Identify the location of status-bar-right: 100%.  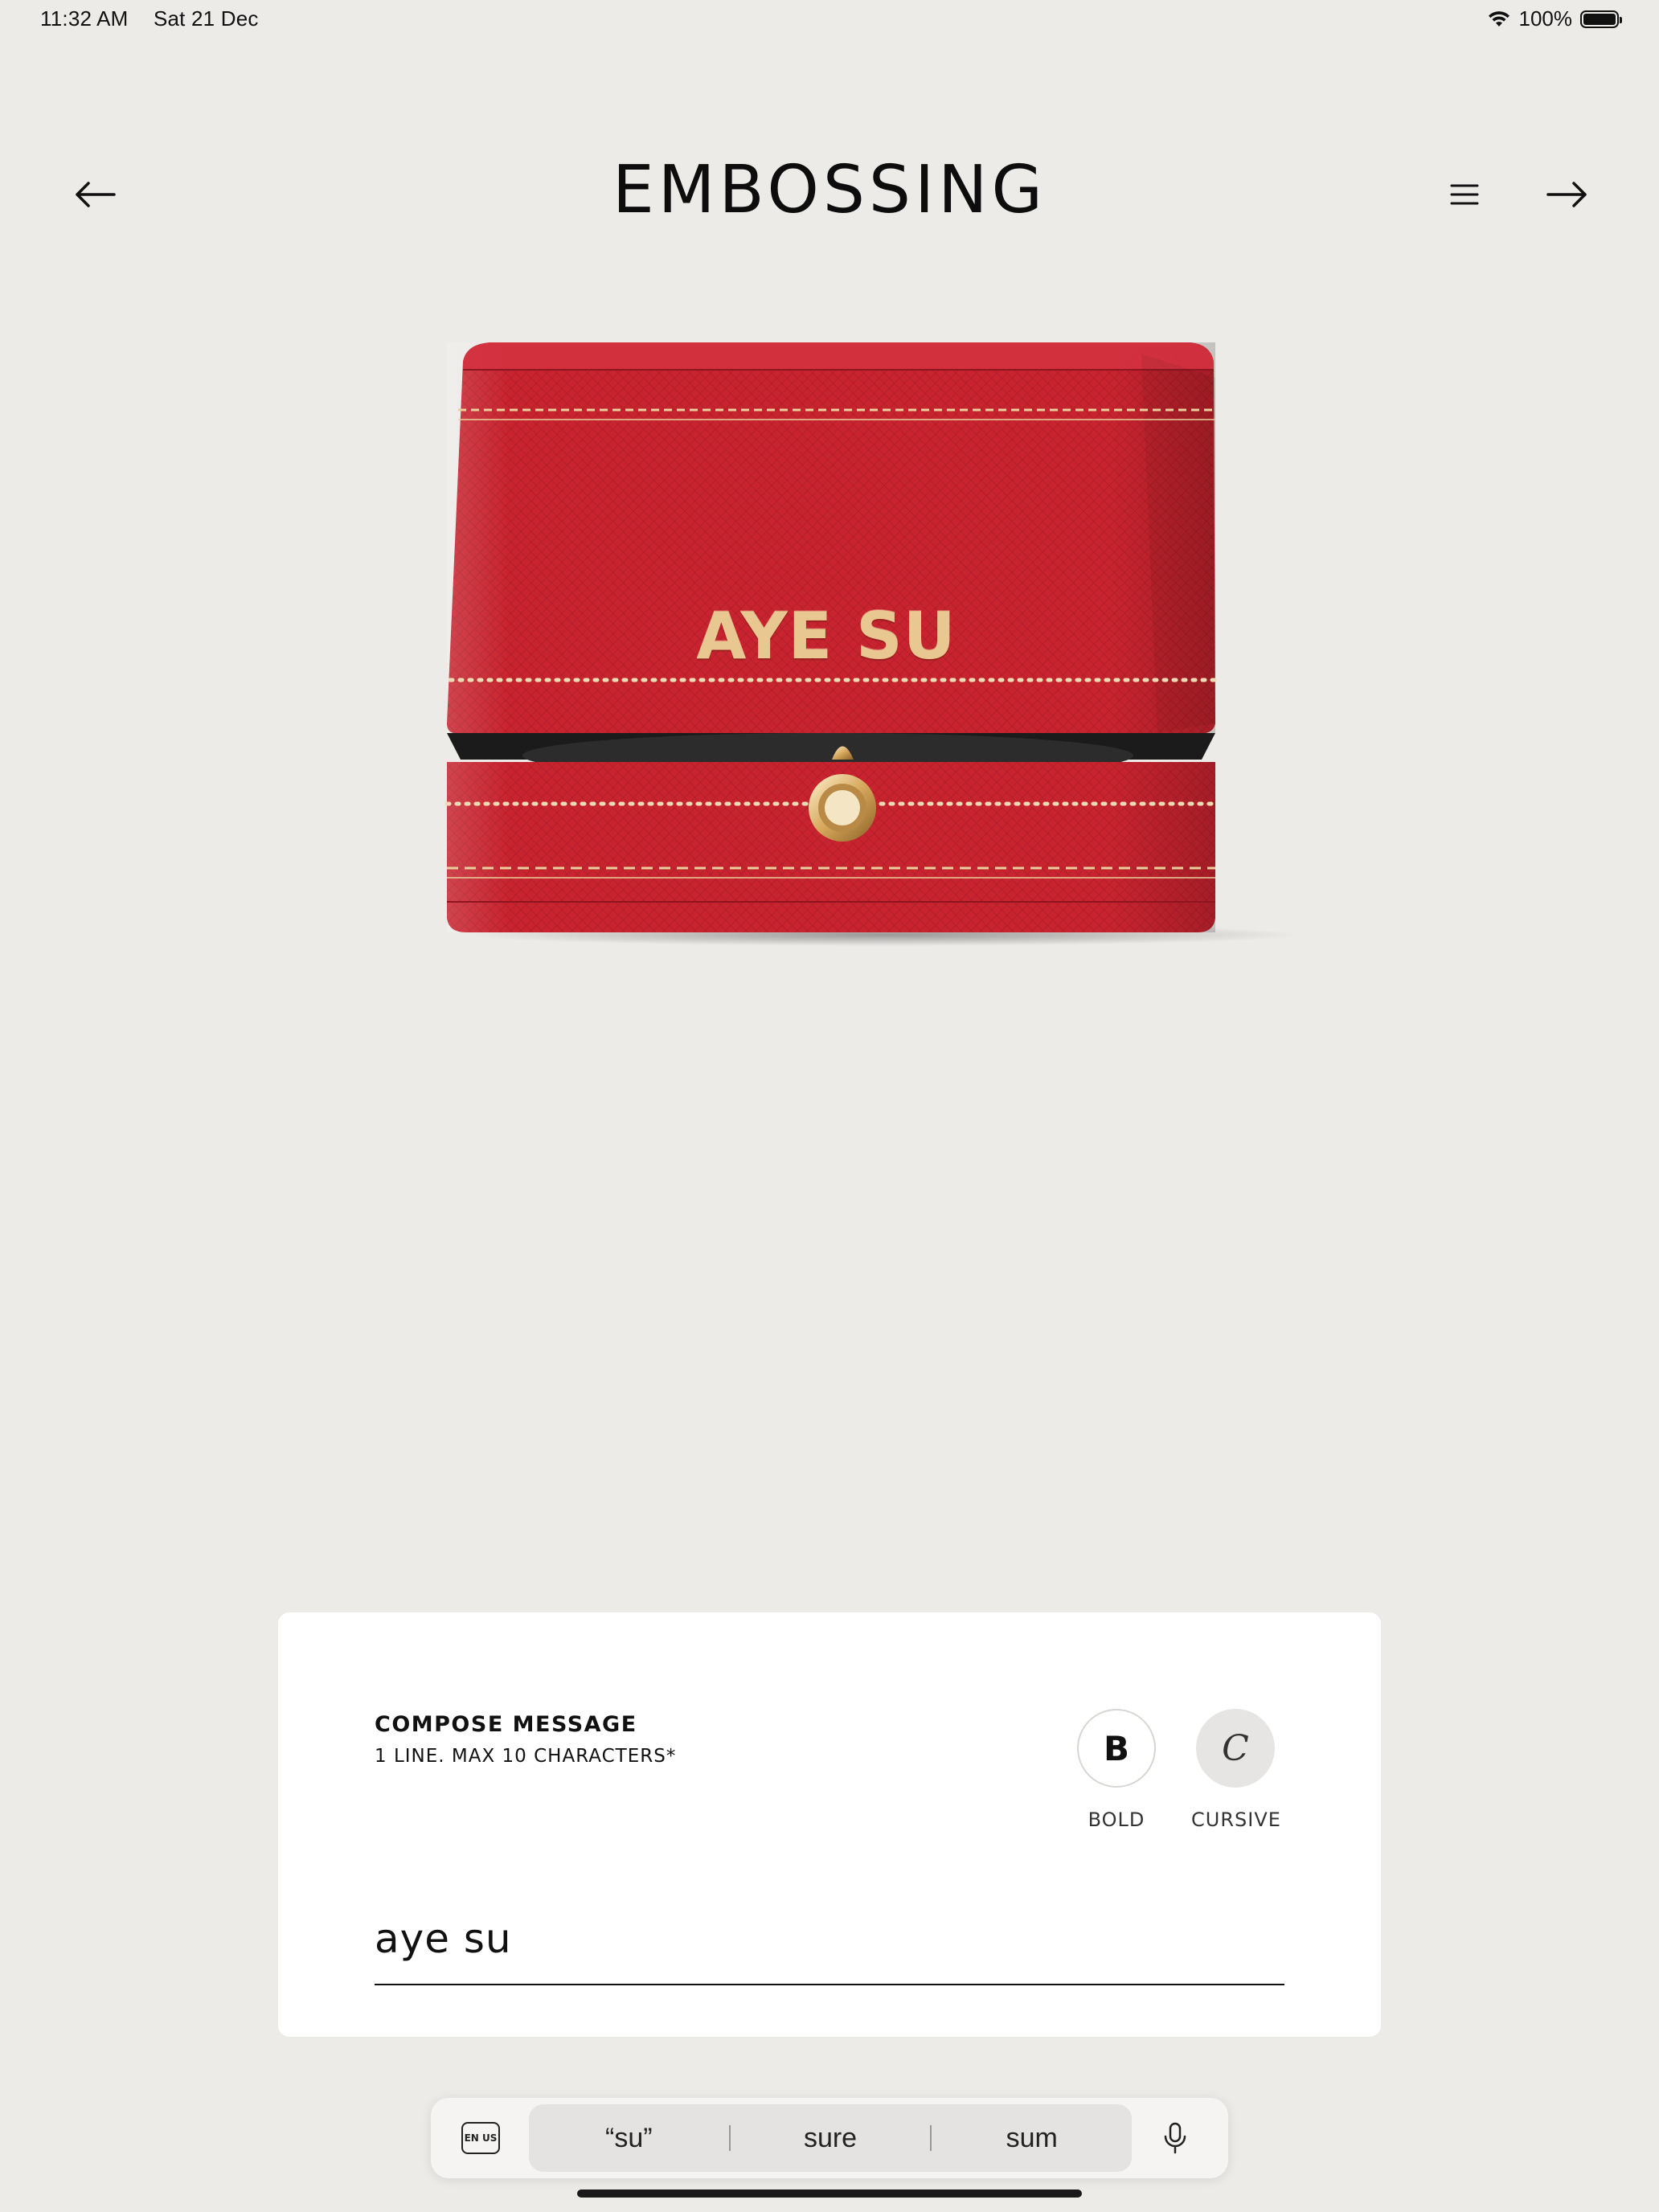
(1554, 18).